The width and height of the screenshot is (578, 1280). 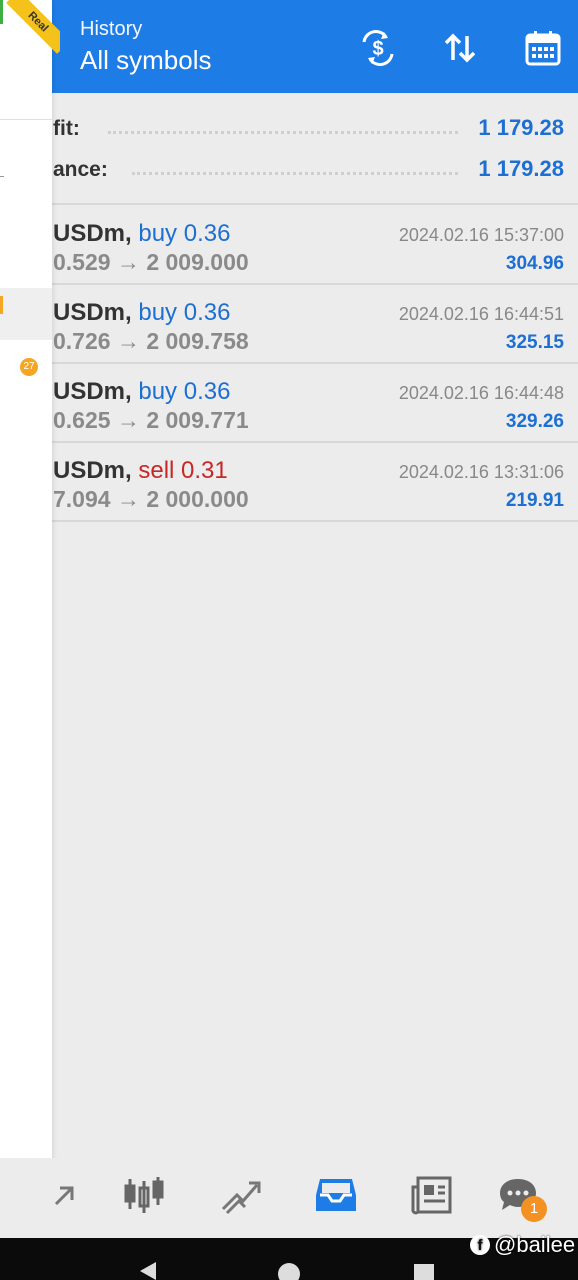 What do you see at coordinates (26, 314) in the screenshot?
I see `drawer-item-selected` at bounding box center [26, 314].